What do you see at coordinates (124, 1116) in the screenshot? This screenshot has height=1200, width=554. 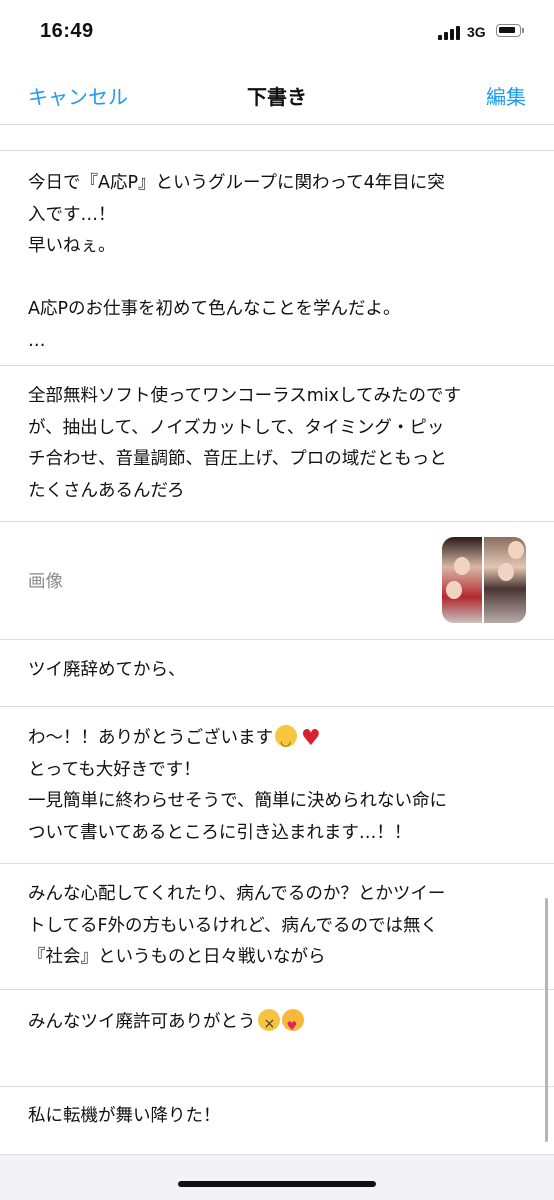 I see `draft-text: 私に転機が舞い降りた！` at bounding box center [124, 1116].